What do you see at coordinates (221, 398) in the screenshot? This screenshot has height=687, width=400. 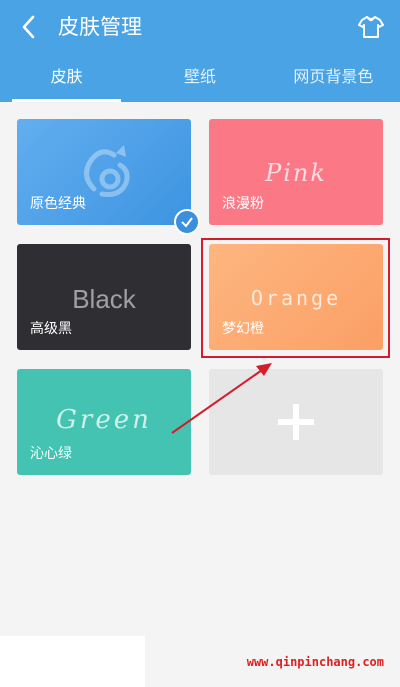 I see `annotation-arrow` at bounding box center [221, 398].